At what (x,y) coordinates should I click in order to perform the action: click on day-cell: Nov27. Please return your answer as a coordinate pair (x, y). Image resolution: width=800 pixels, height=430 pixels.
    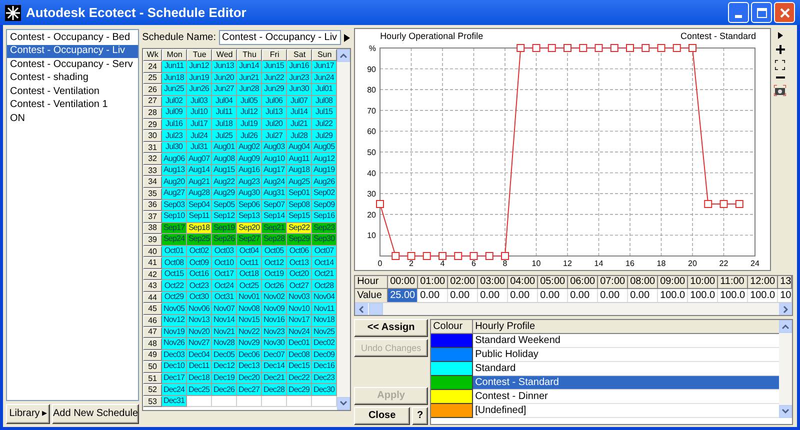
    Looking at the image, I should click on (199, 344).